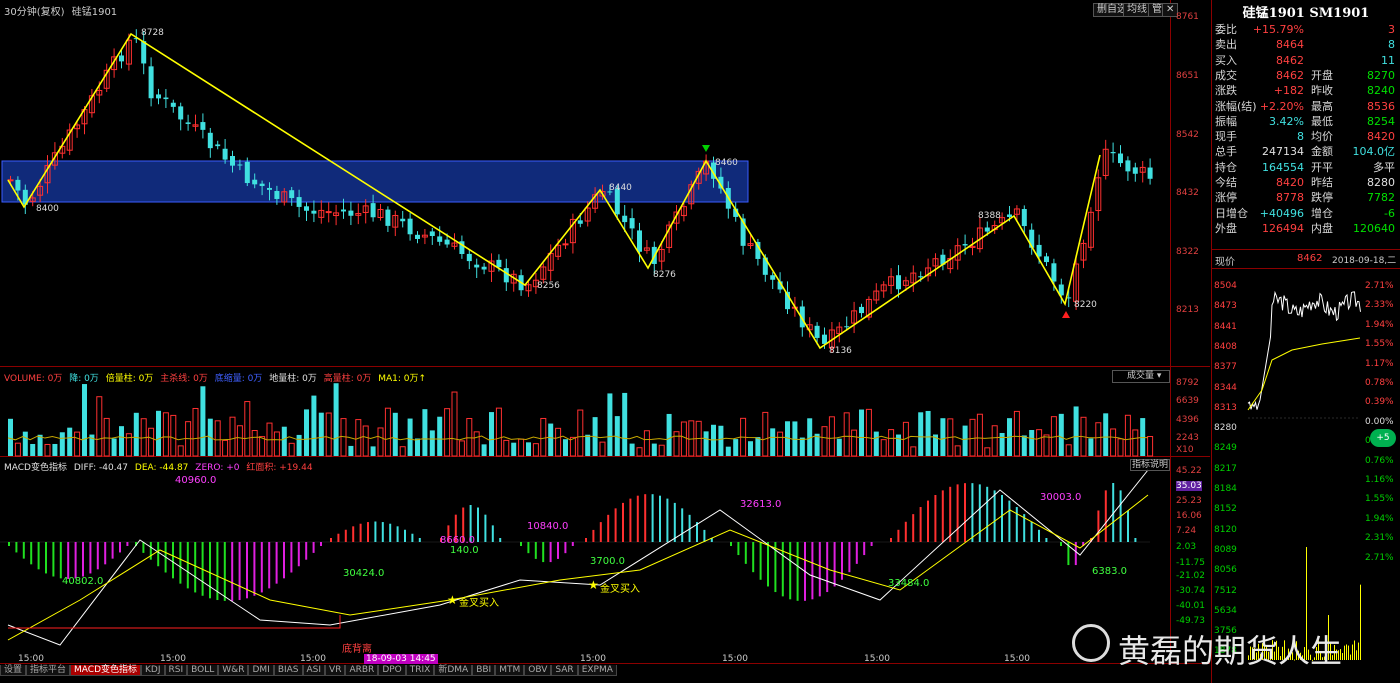 The image size is (1400, 683). Describe the element at coordinates (48, 670) in the screenshot. I see `indicator-tab: 指标平台` at that location.